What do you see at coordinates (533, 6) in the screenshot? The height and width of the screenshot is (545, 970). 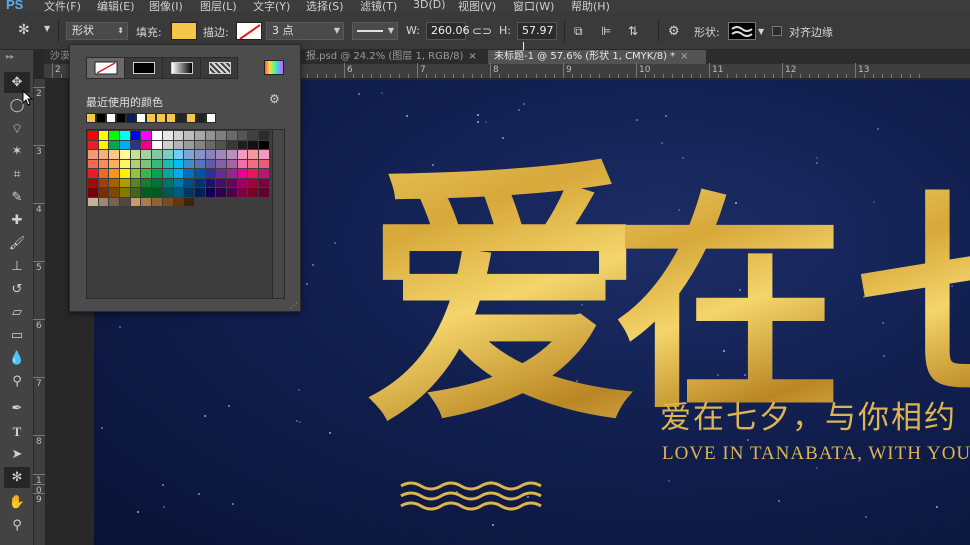 I see `menu-window: 窗口(W)` at bounding box center [533, 6].